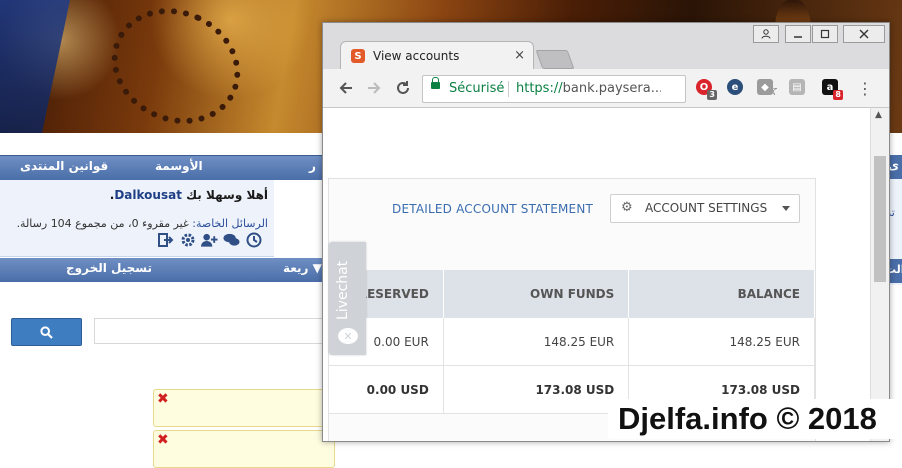 The width and height of the screenshot is (902, 468). What do you see at coordinates (830, 87) in the screenshot?
I see `amazon-letter: a` at bounding box center [830, 87].